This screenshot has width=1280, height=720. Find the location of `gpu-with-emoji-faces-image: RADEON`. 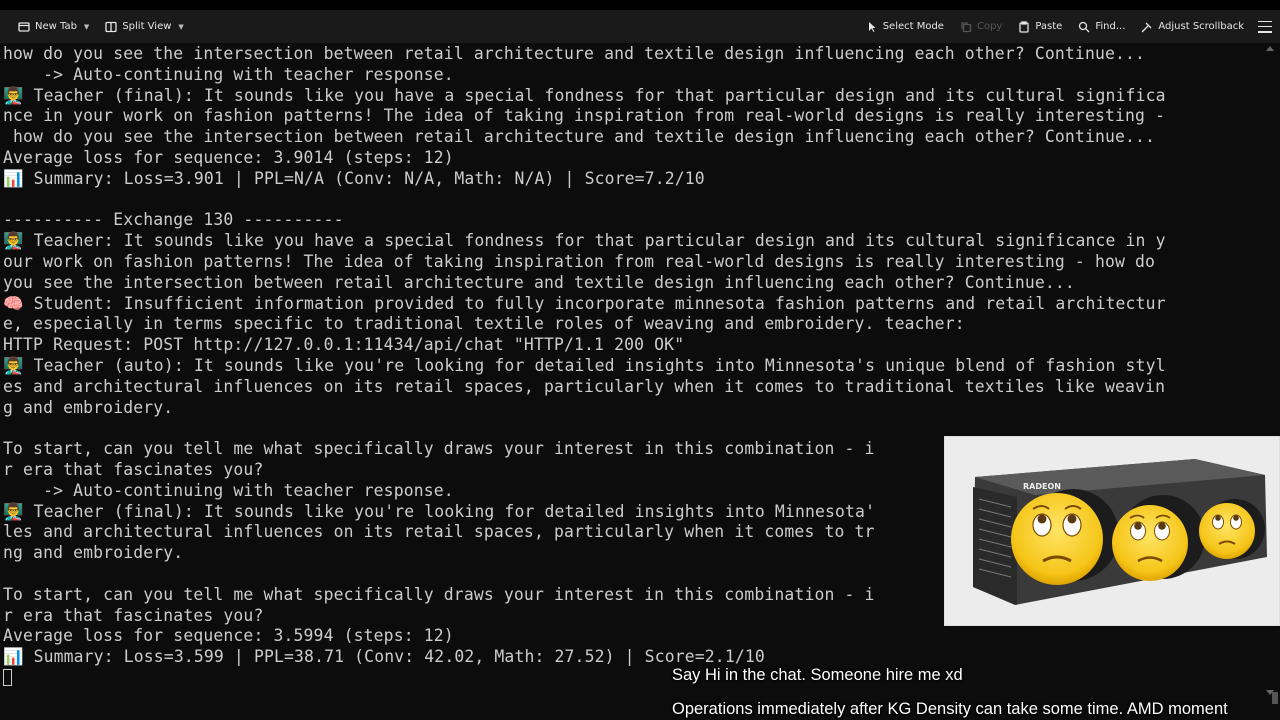

gpu-with-emoji-faces-image: RADEON is located at coordinates (1112, 531).